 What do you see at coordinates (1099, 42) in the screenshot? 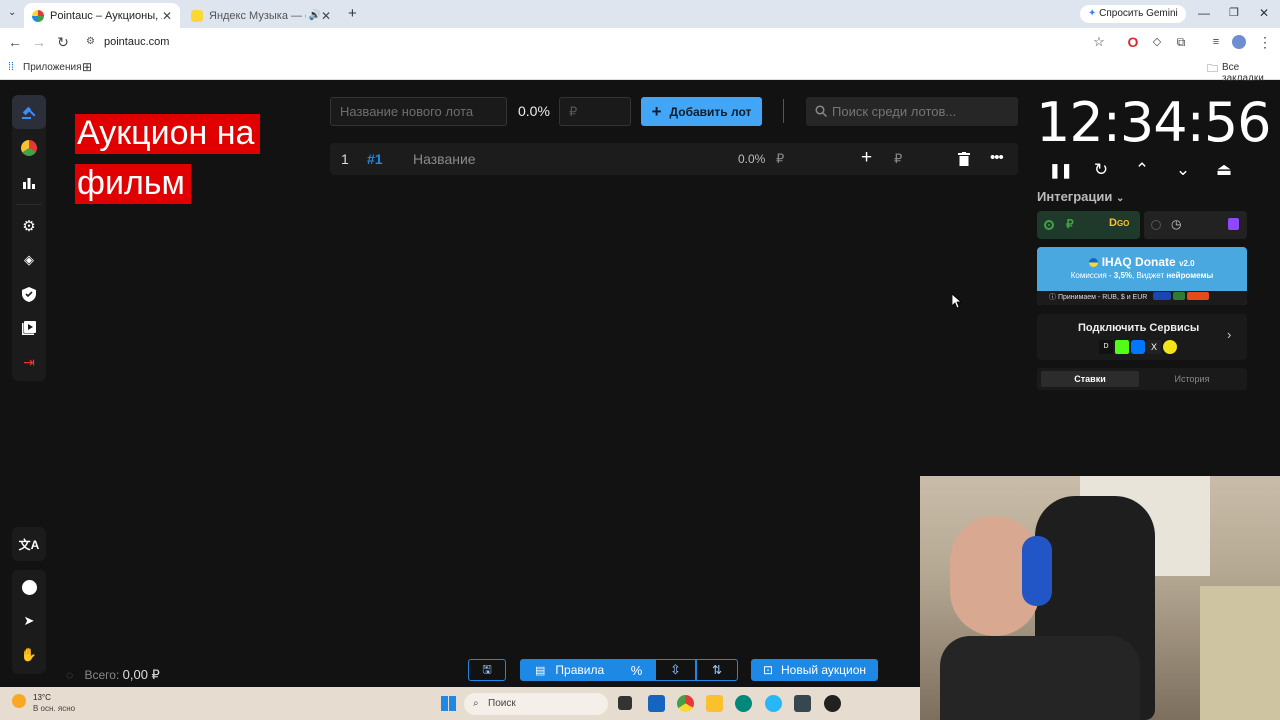
I see `bookmark-star-icon: ☆` at bounding box center [1099, 42].